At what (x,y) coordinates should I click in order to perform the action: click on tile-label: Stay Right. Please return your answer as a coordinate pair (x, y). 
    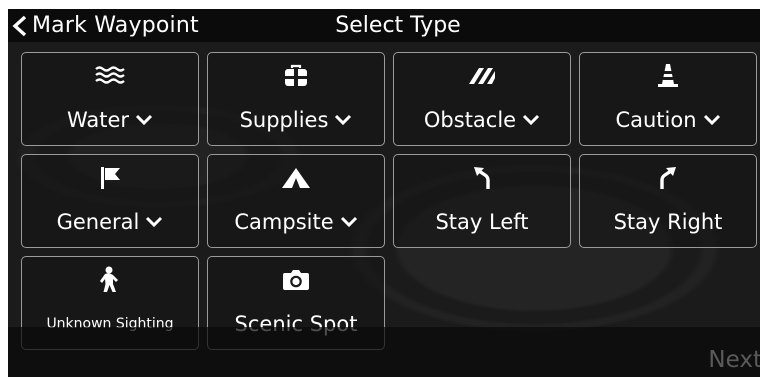
    Looking at the image, I should click on (668, 222).